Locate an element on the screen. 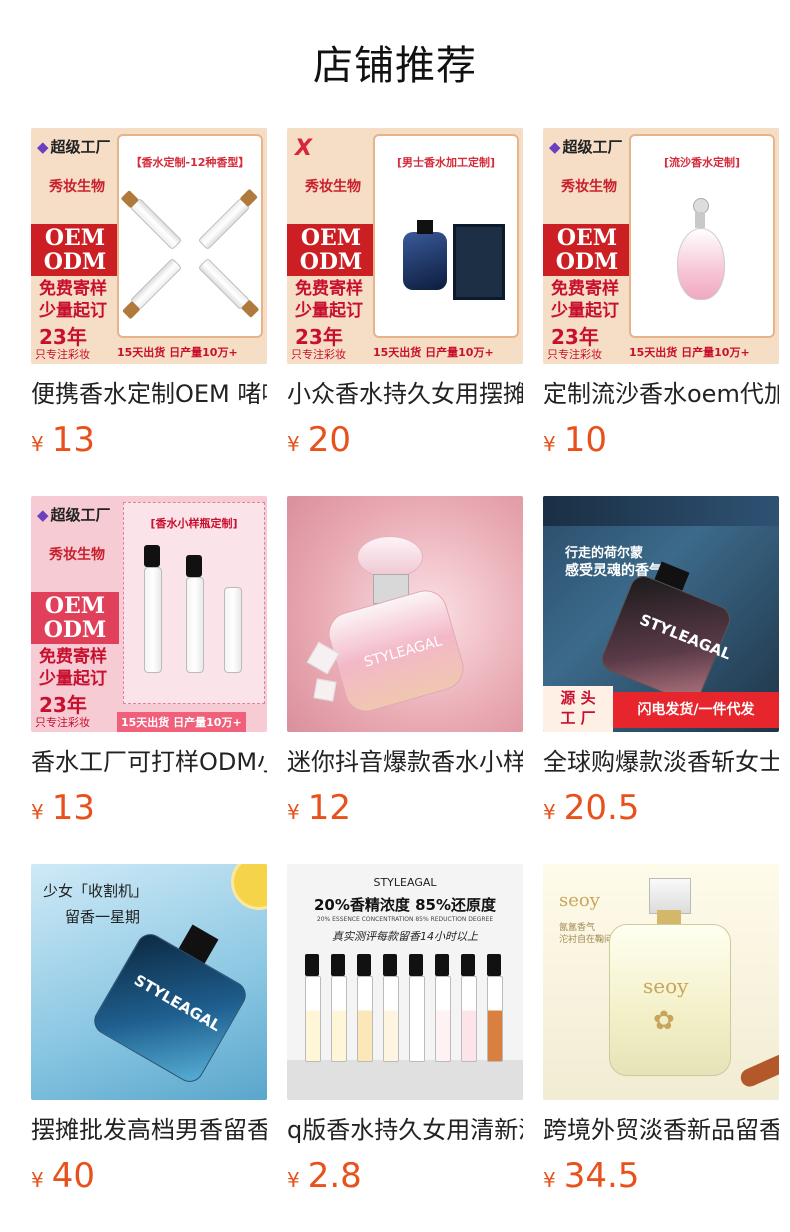 This screenshot has width=790, height=1232. product-name: 小众香水持久女用摆摊批发 is located at coordinates (405, 394).